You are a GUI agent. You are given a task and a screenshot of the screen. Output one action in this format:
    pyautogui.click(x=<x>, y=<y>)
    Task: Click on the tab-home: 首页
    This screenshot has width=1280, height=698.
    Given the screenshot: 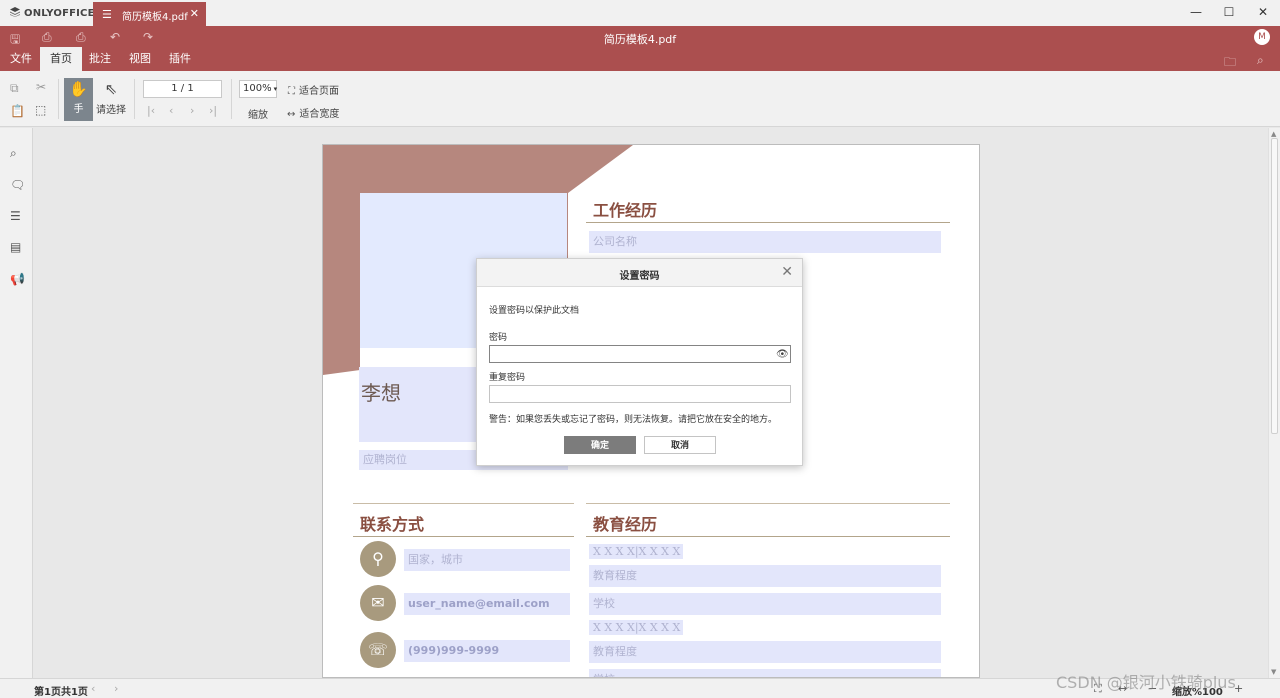 What is the action you would take?
    pyautogui.click(x=61, y=59)
    